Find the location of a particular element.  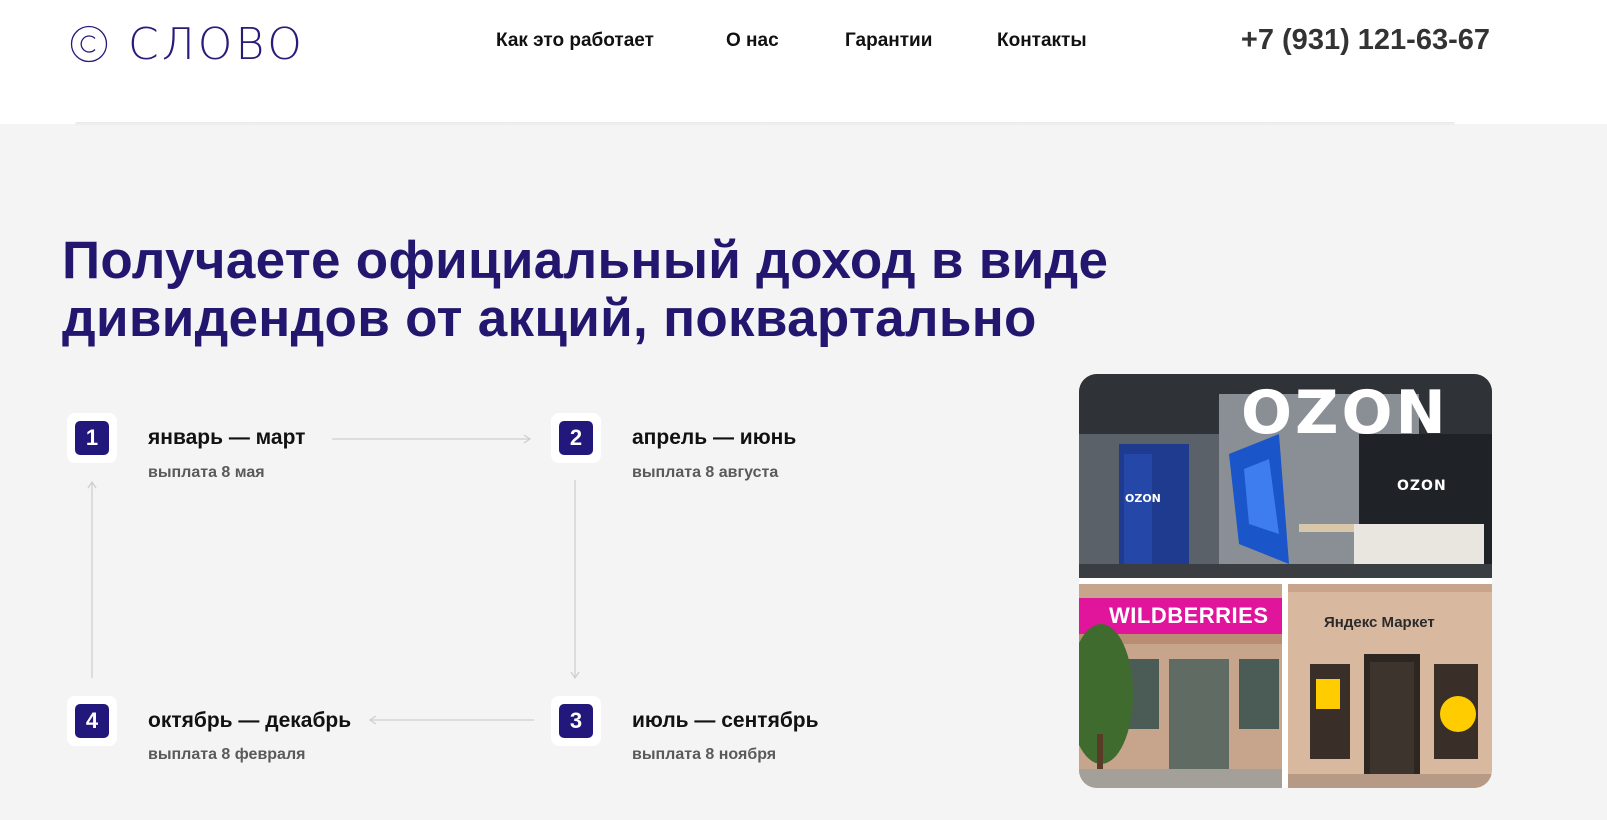

step-1-badge: 1 is located at coordinates (92, 438).